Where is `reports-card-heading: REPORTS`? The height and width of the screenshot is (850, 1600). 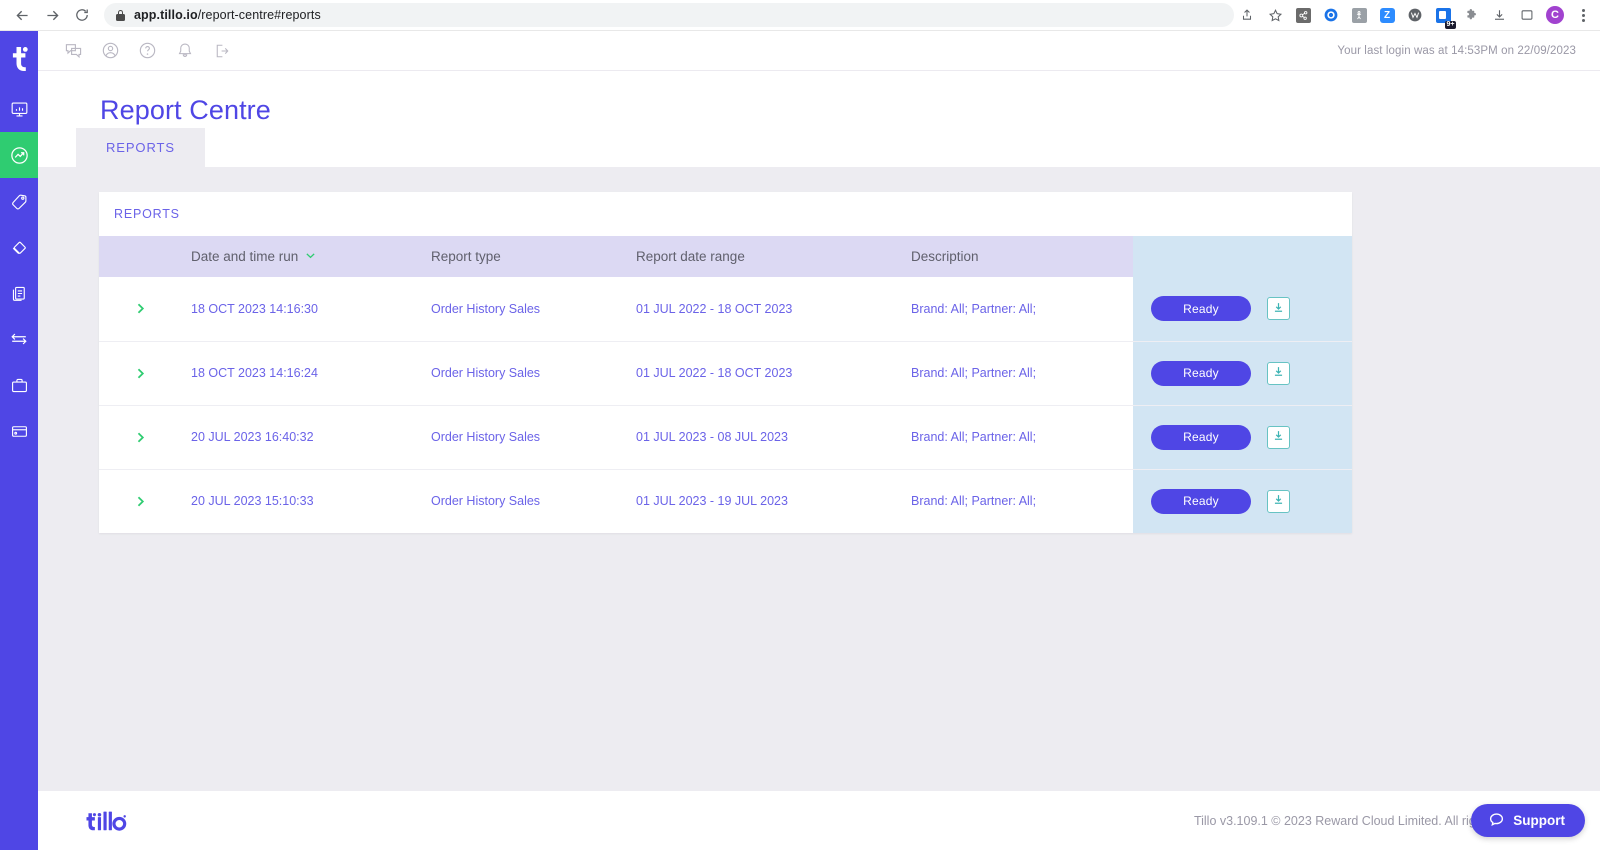 reports-card-heading: REPORTS is located at coordinates (147, 214).